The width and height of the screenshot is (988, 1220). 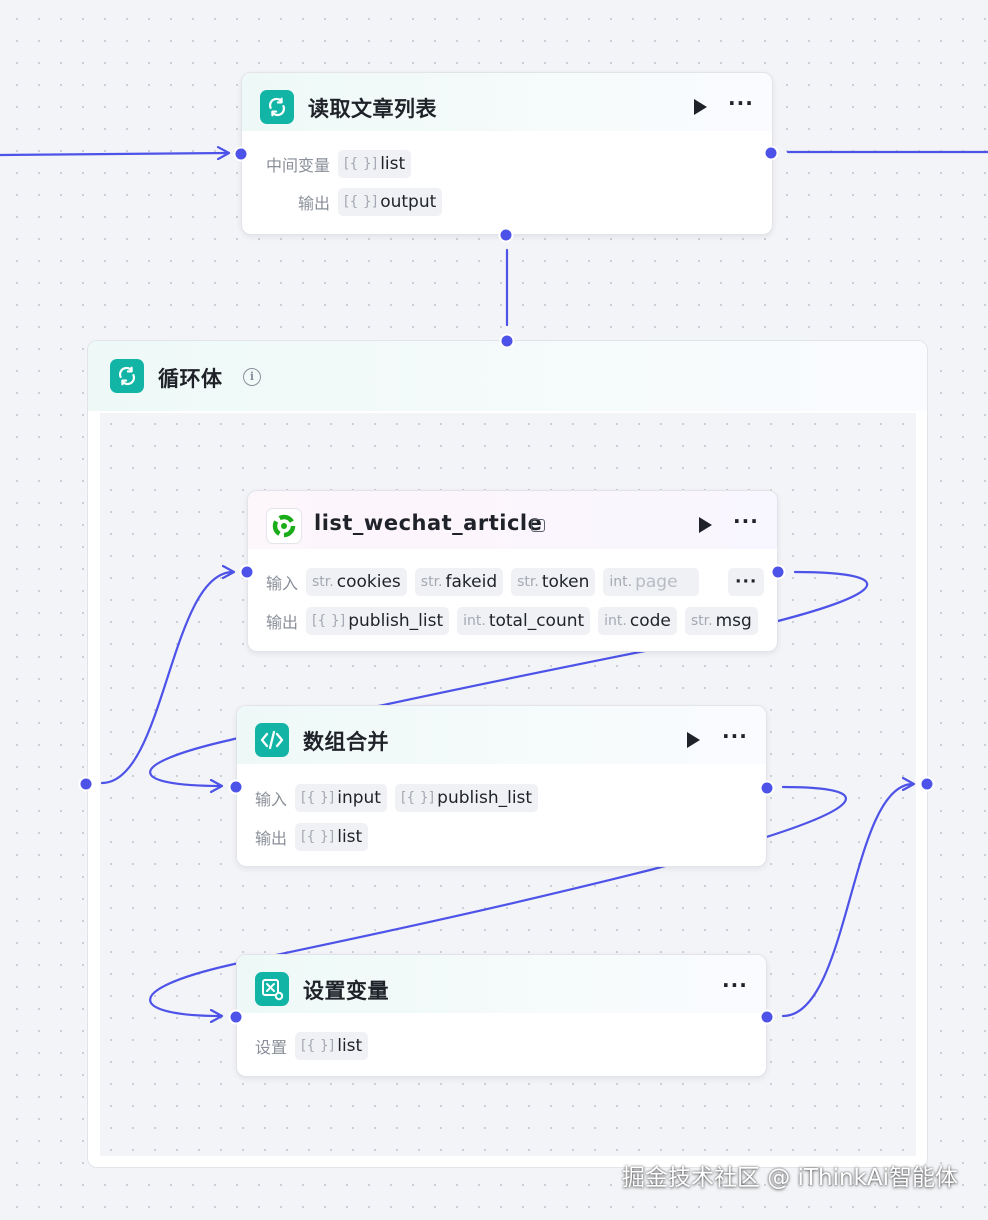 I want to click on info-icon: i, so click(x=252, y=377).